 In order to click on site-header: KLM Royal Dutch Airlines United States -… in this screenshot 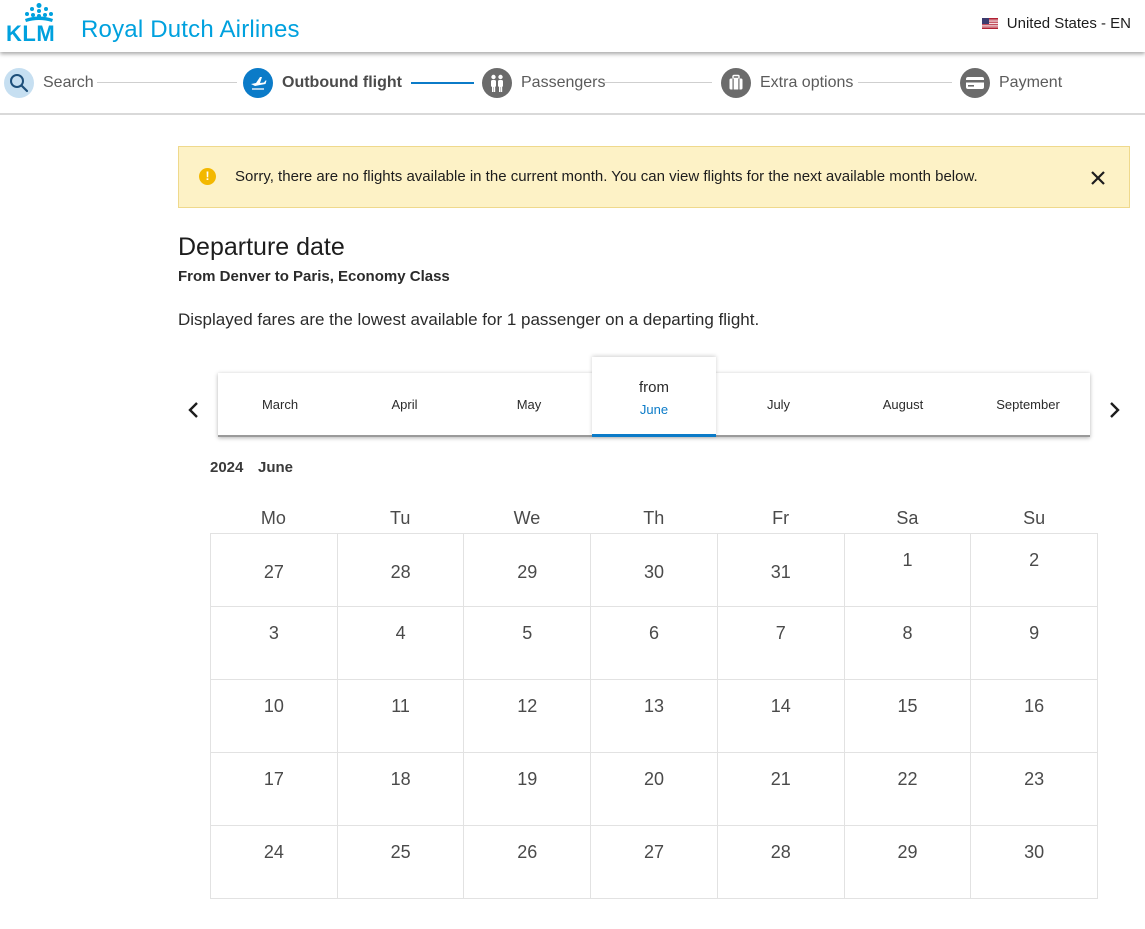, I will do `click(572, 26)`.